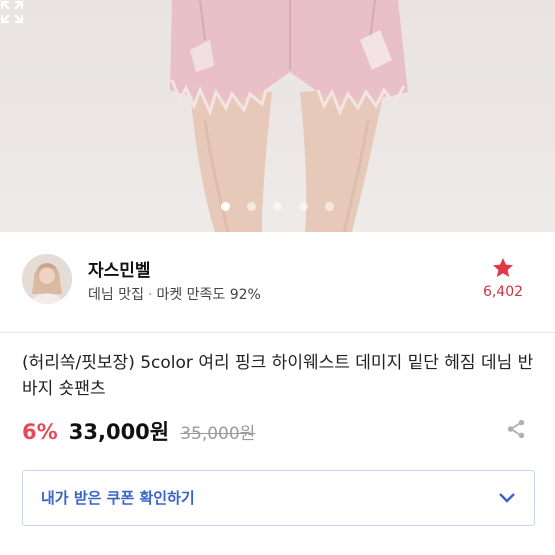 This screenshot has height=555, width=555. Describe the element at coordinates (208, 295) in the screenshot. I see `seller-satisfaction: 마켓 만족도 92%` at that location.